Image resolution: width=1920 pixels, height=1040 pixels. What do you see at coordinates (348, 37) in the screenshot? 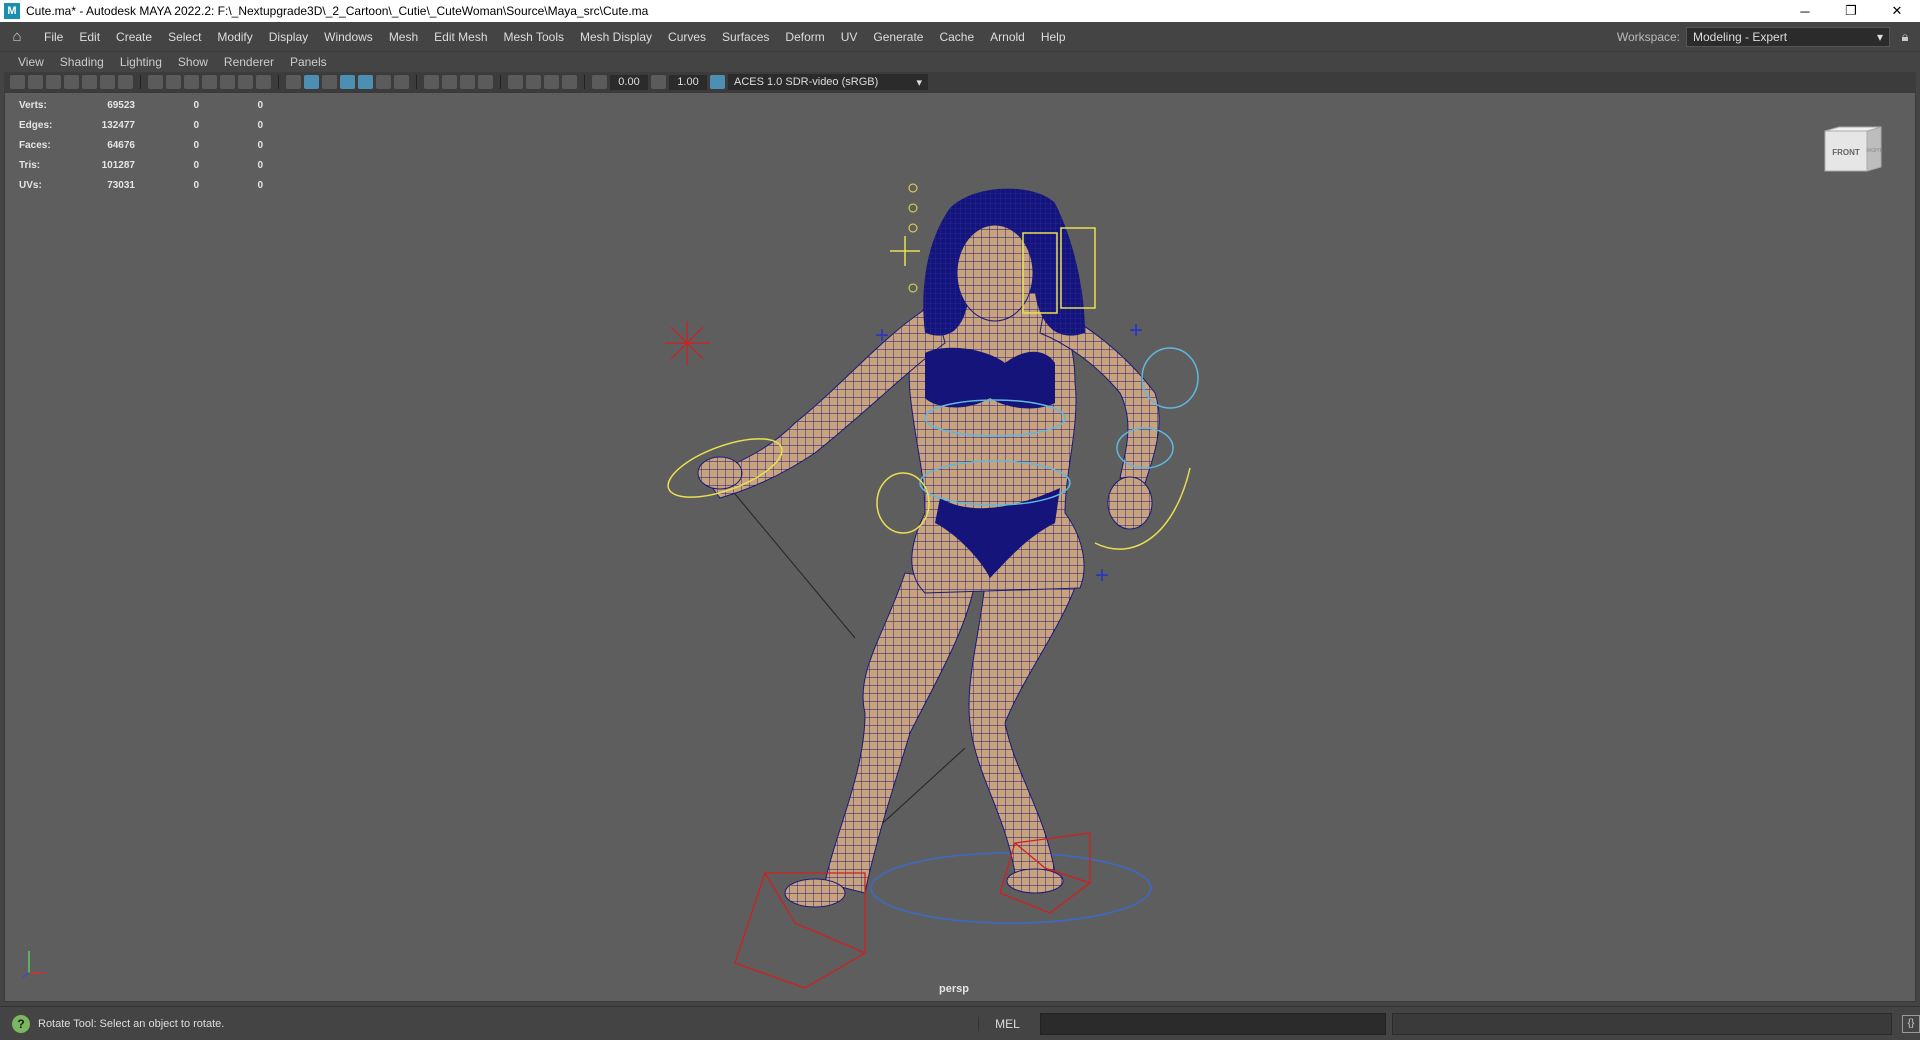
I see `menu-item-windows: Windows` at bounding box center [348, 37].